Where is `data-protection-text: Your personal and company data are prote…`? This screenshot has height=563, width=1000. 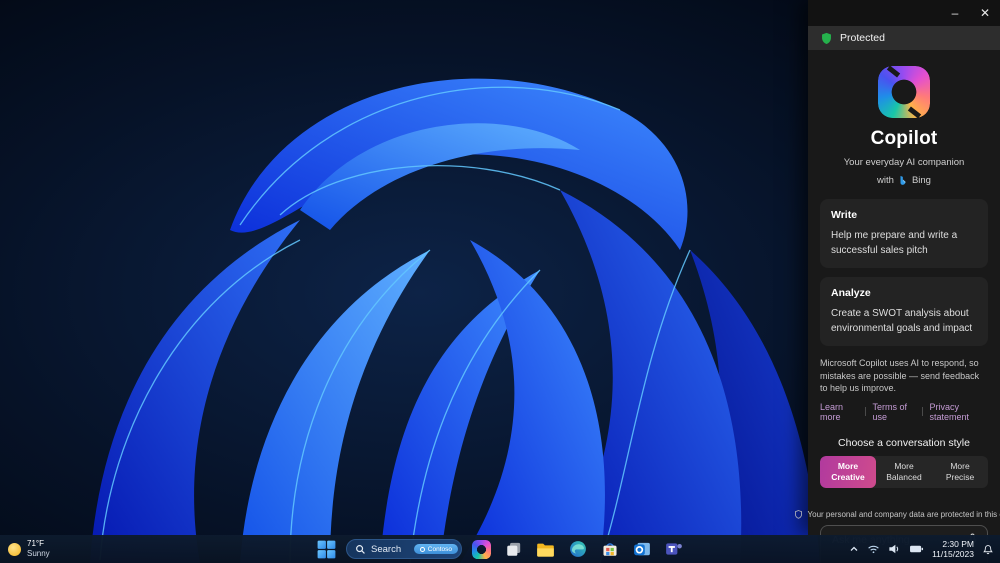 data-protection-text: Your personal and company data are prote… is located at coordinates (903, 514).